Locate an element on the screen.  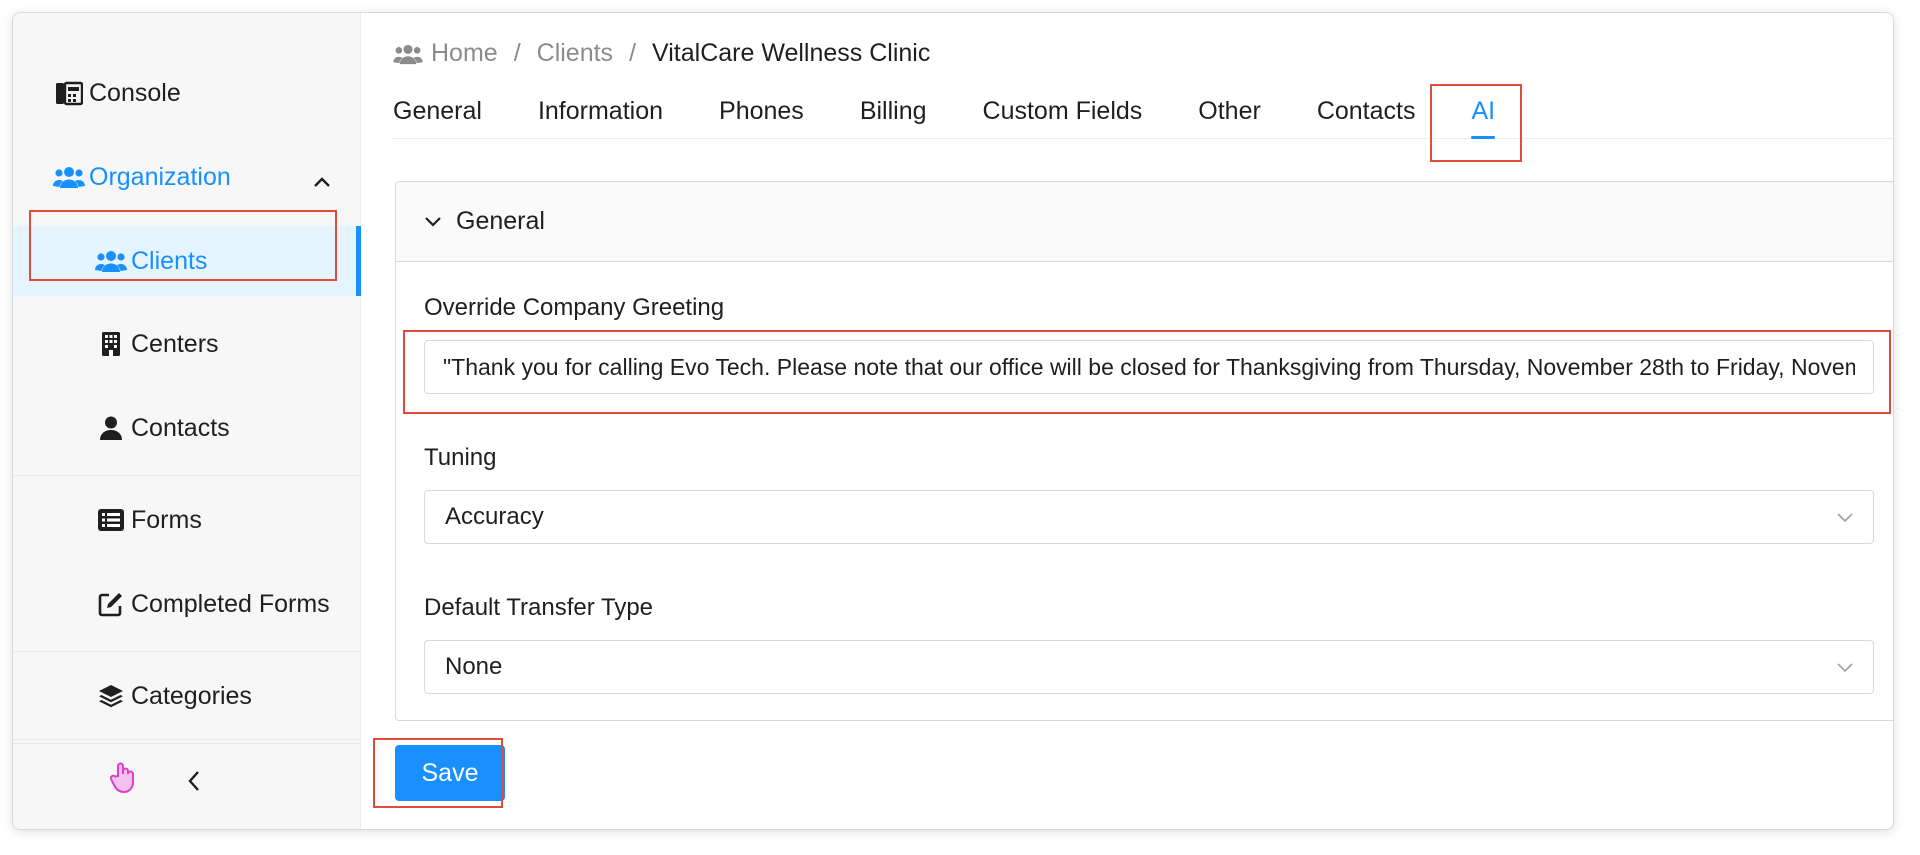
sidebar-item-label: Forms is located at coordinates (166, 519).